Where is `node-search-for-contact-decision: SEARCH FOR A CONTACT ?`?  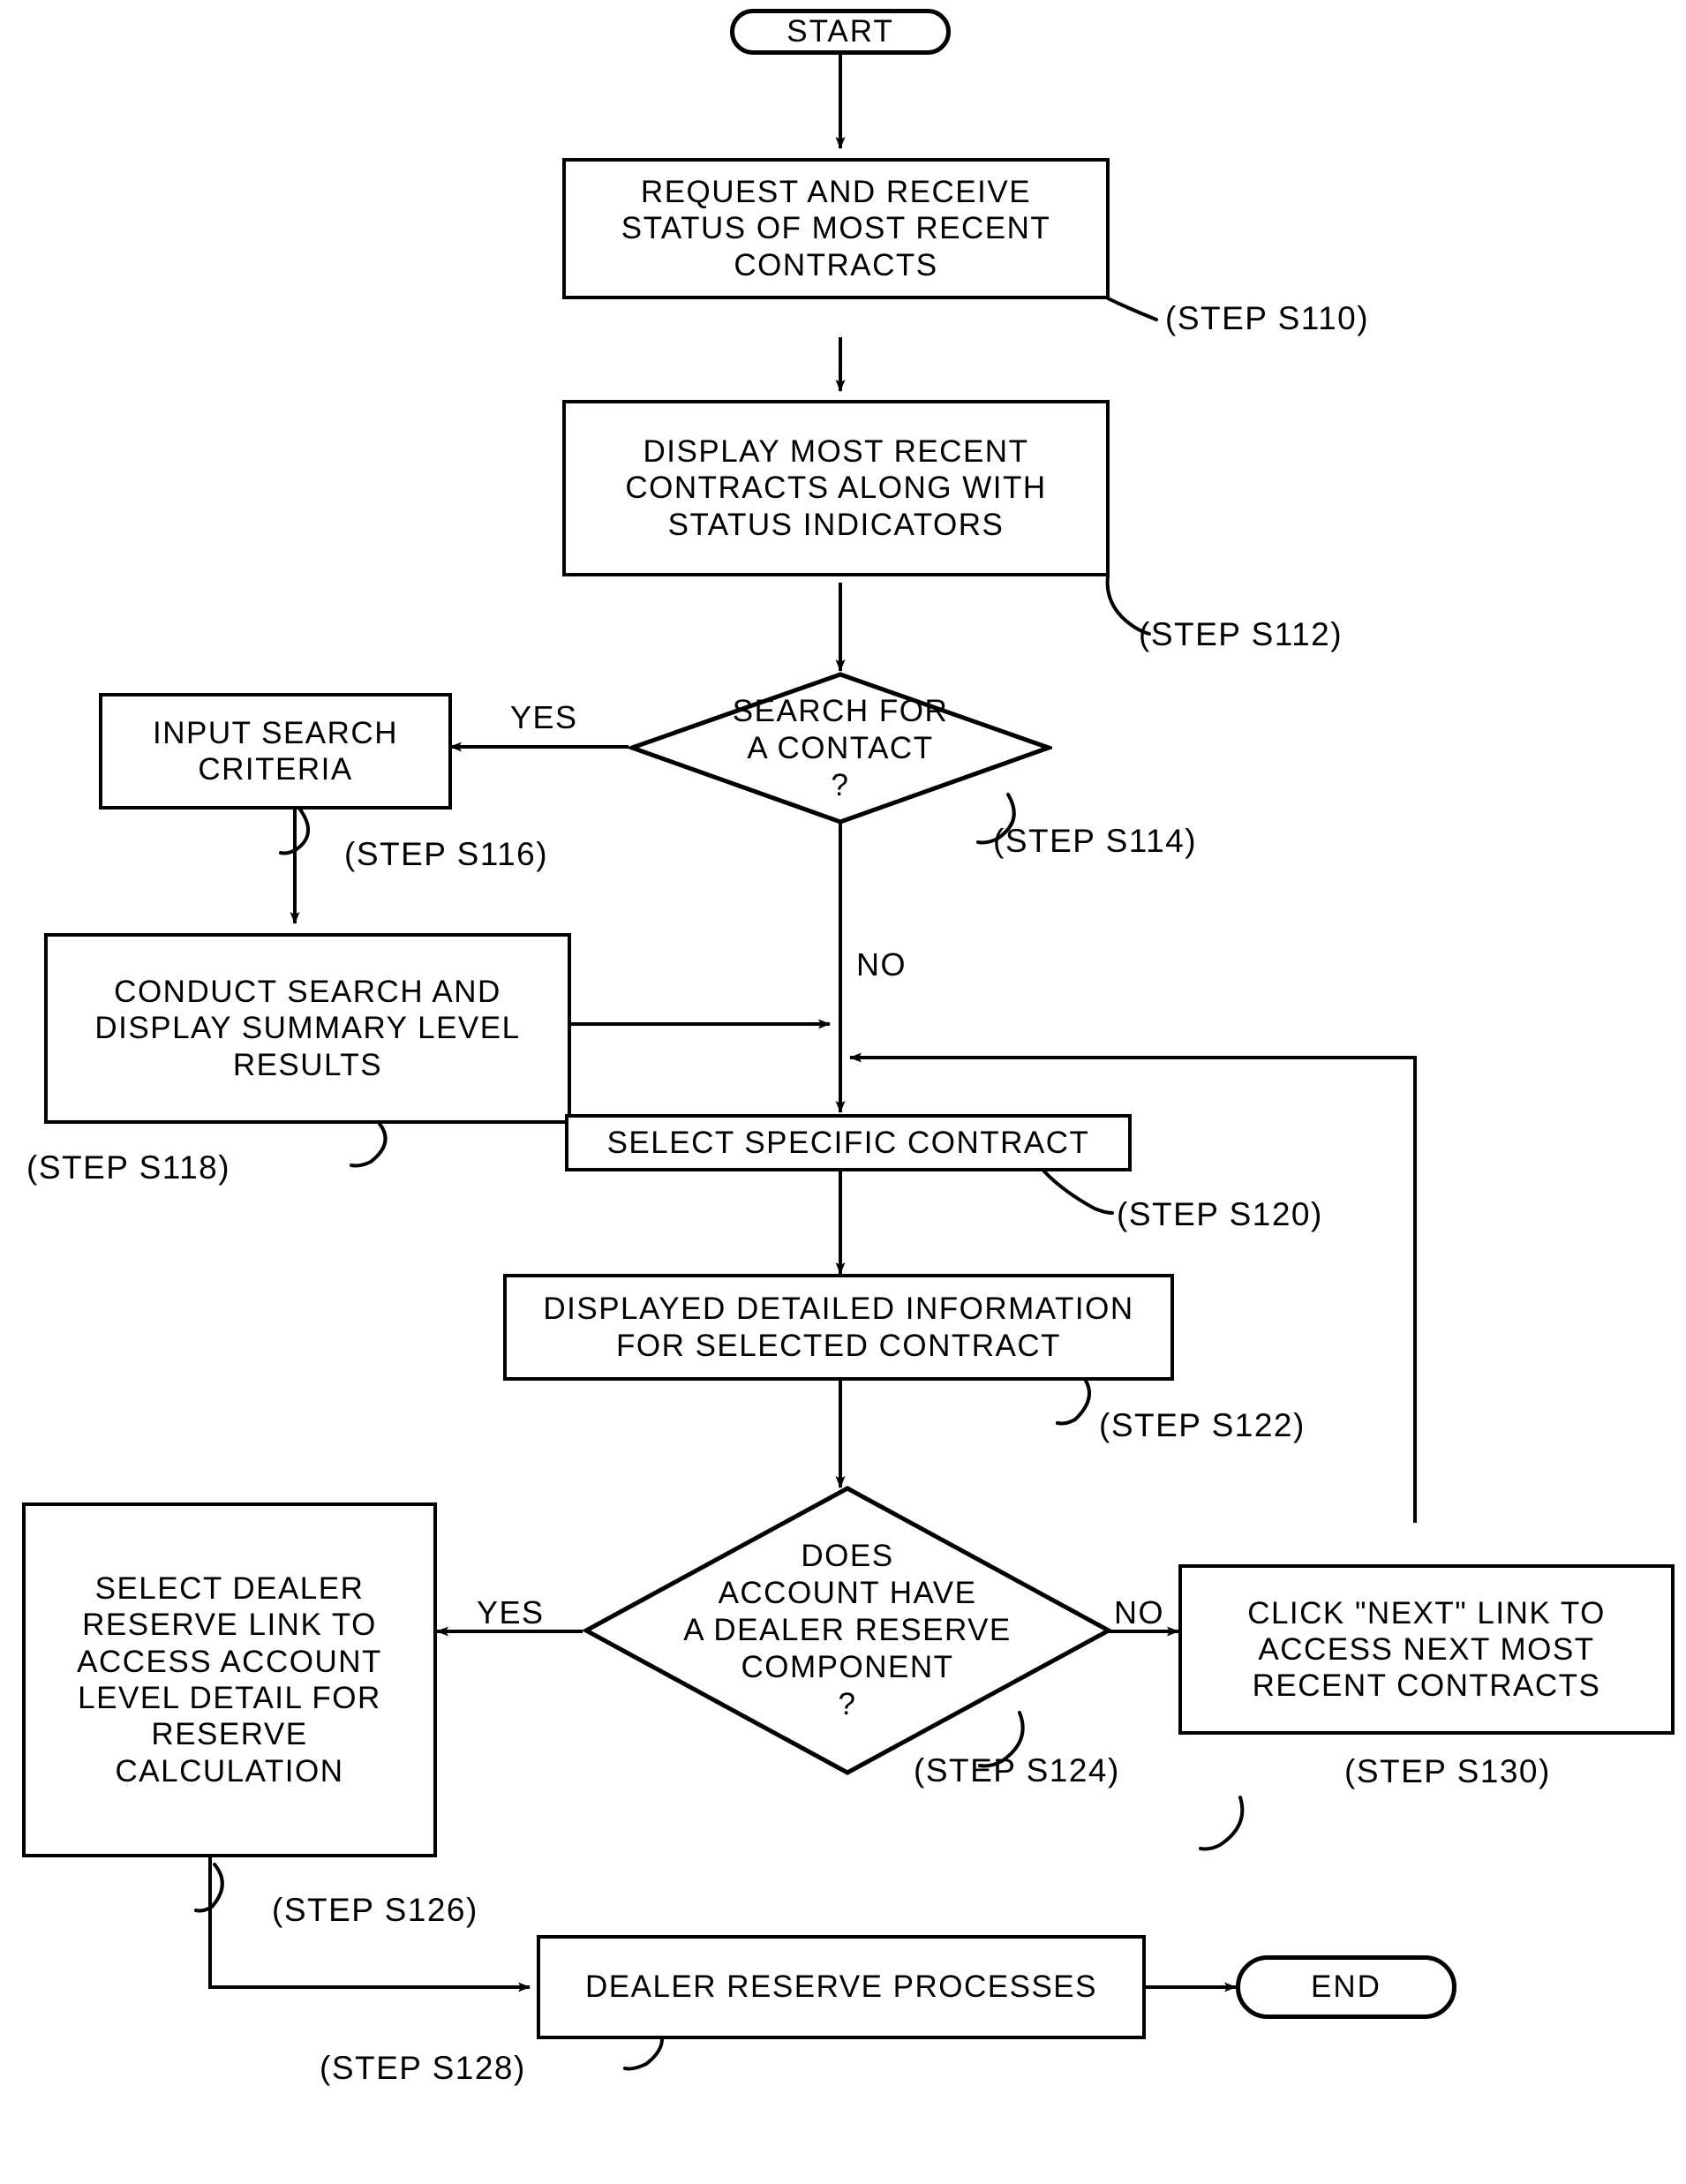 node-search-for-contact-decision: SEARCH FOR A CONTACT ? is located at coordinates (840, 748).